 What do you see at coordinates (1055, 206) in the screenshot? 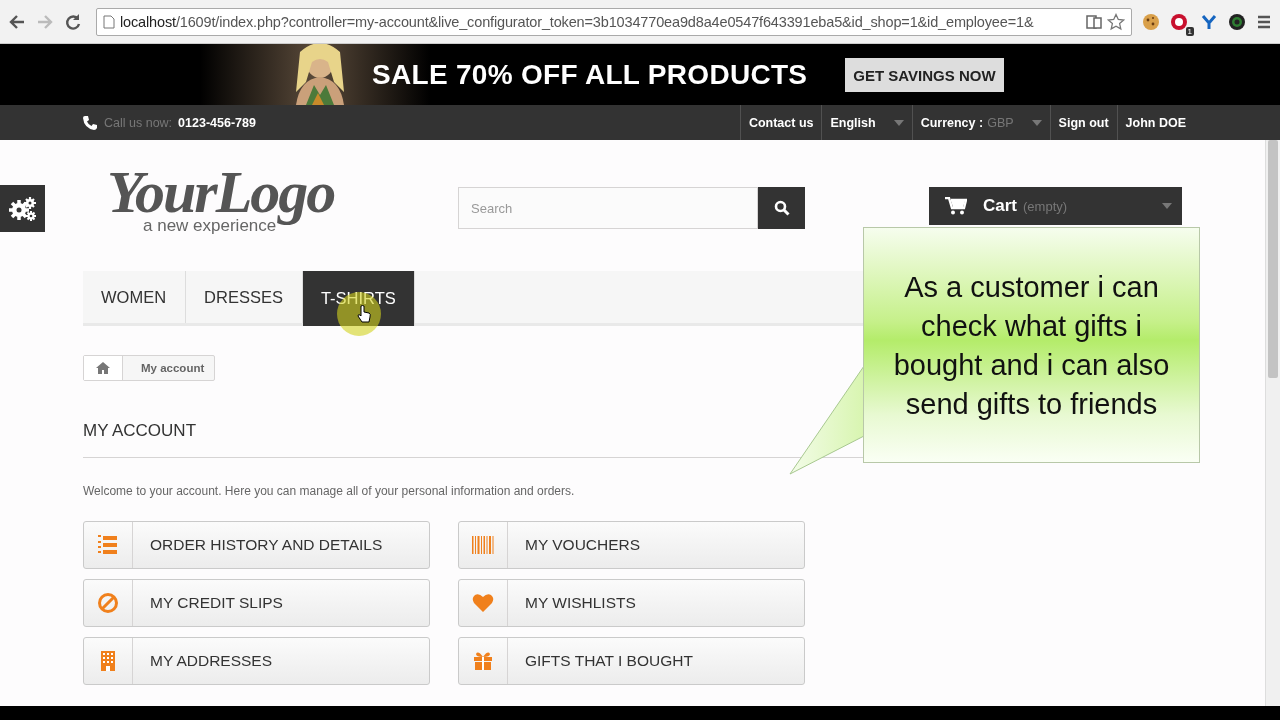
I see `cart-button: Cart (empty)` at bounding box center [1055, 206].